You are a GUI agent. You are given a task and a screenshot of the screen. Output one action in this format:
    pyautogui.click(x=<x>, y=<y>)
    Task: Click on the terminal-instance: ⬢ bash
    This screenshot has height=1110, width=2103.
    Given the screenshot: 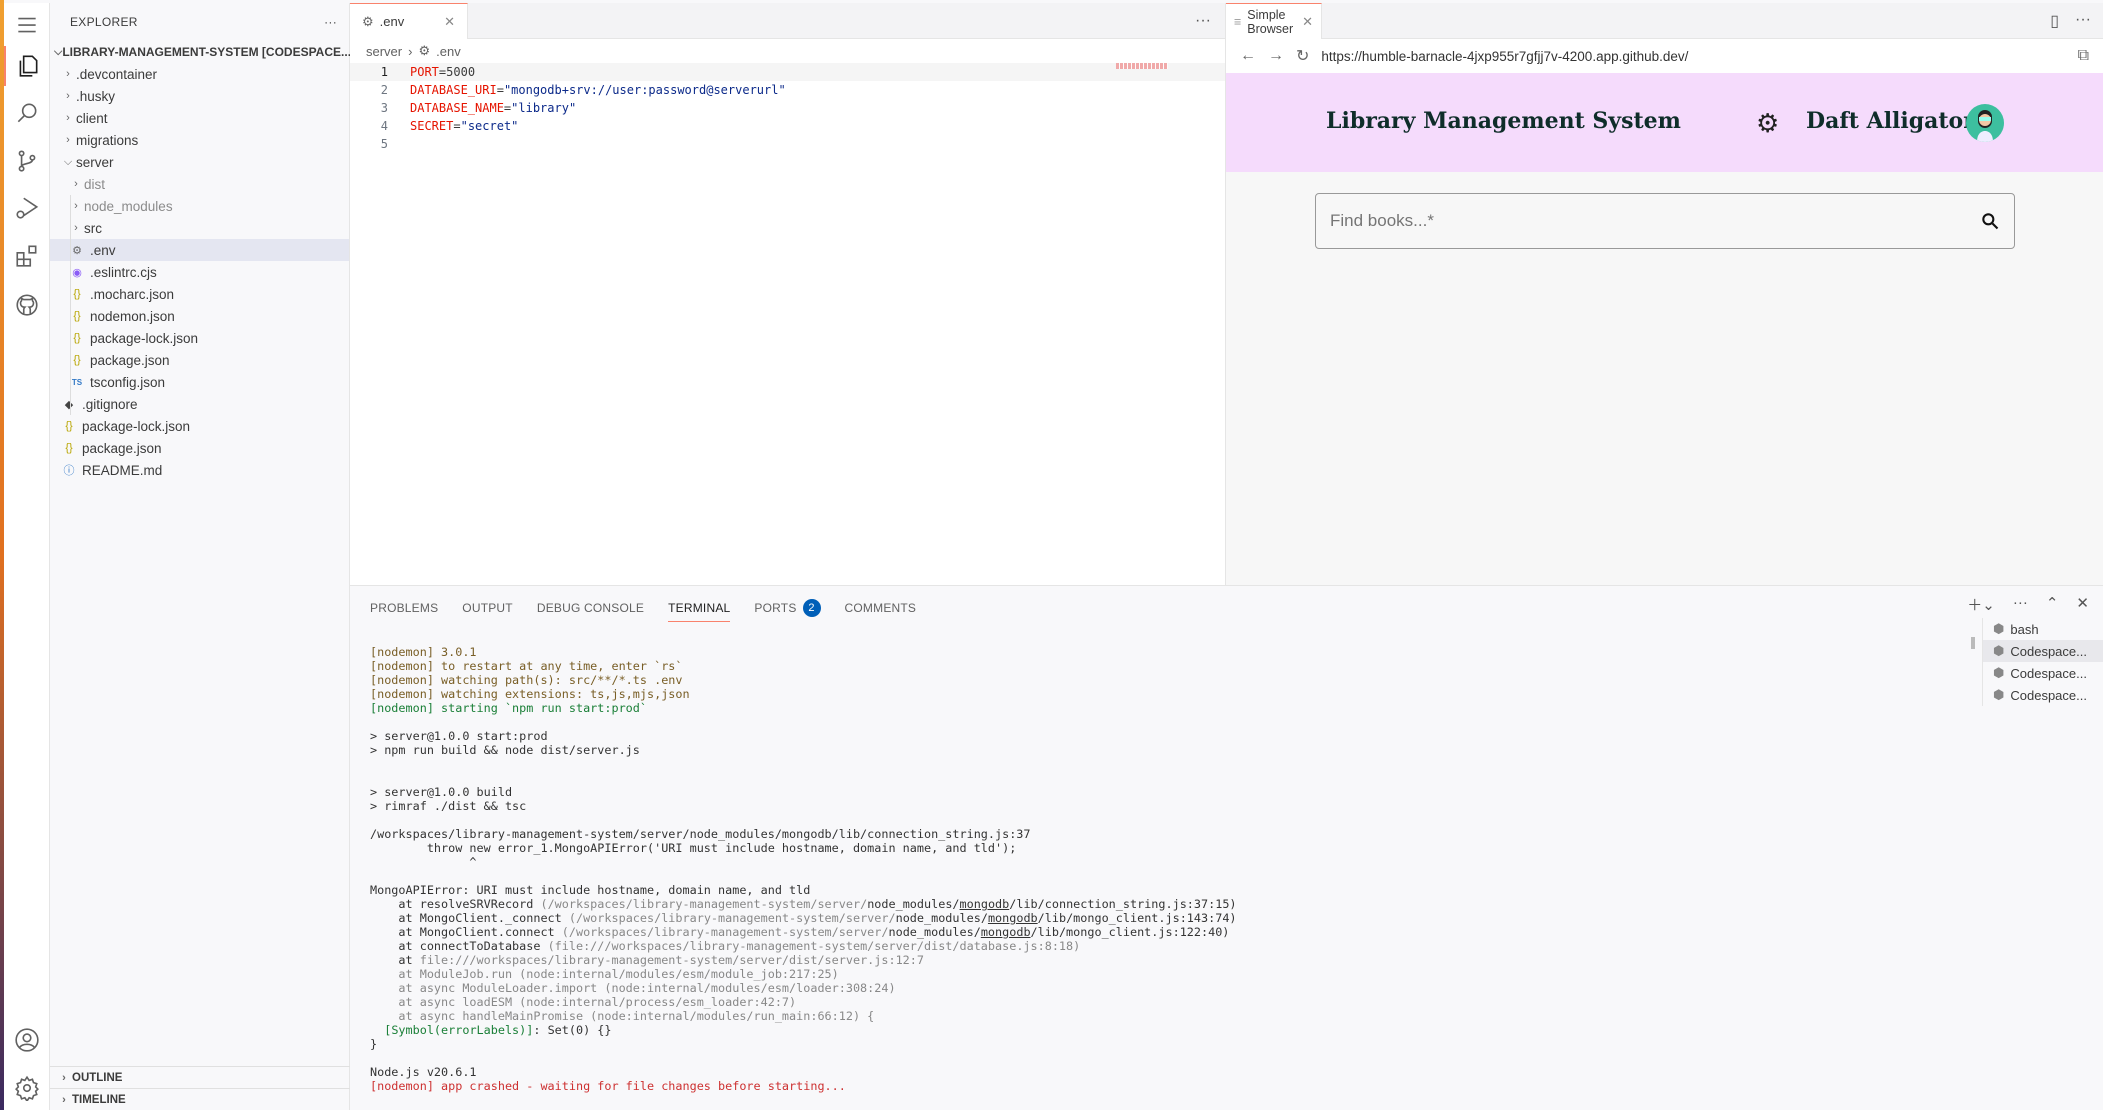 What is the action you would take?
    pyautogui.click(x=2043, y=629)
    